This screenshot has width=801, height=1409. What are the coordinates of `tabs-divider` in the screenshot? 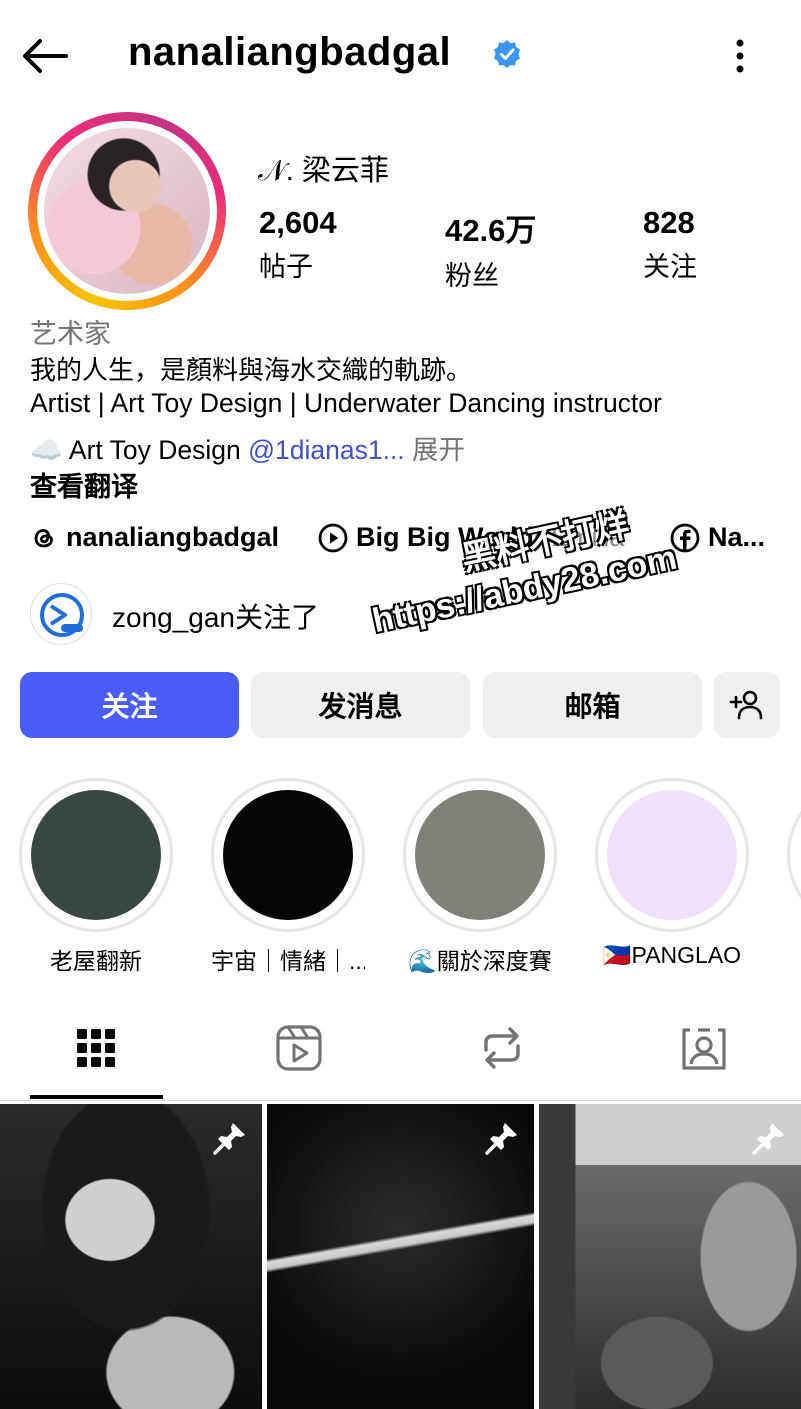 It's located at (400, 1100).